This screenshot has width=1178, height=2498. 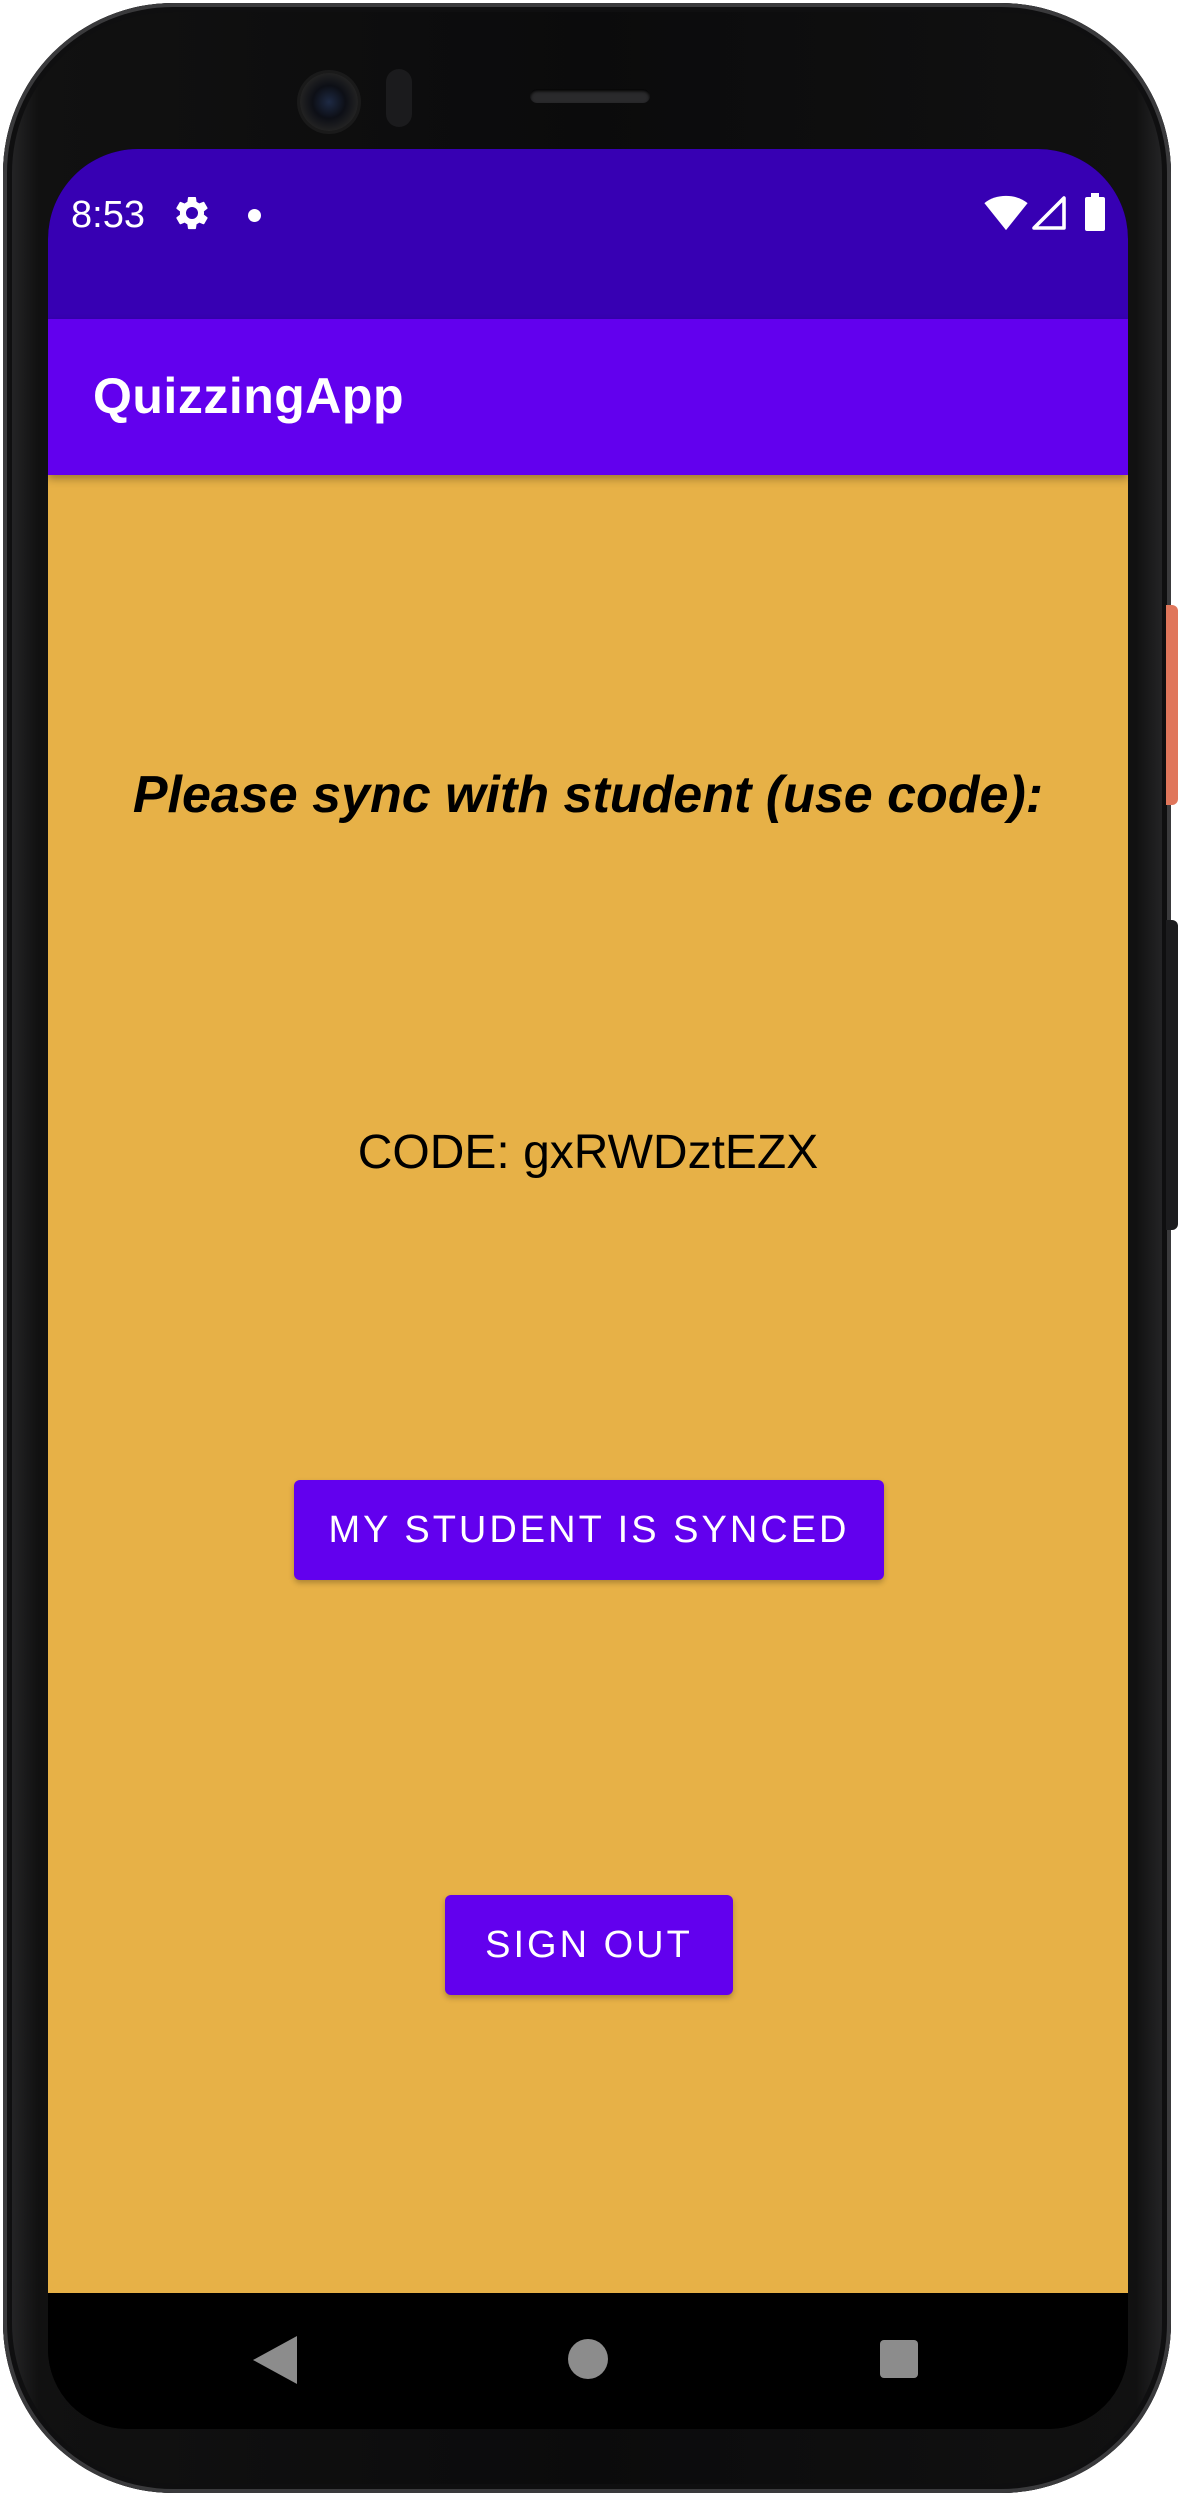 What do you see at coordinates (275, 2360) in the screenshot?
I see `back-icon` at bounding box center [275, 2360].